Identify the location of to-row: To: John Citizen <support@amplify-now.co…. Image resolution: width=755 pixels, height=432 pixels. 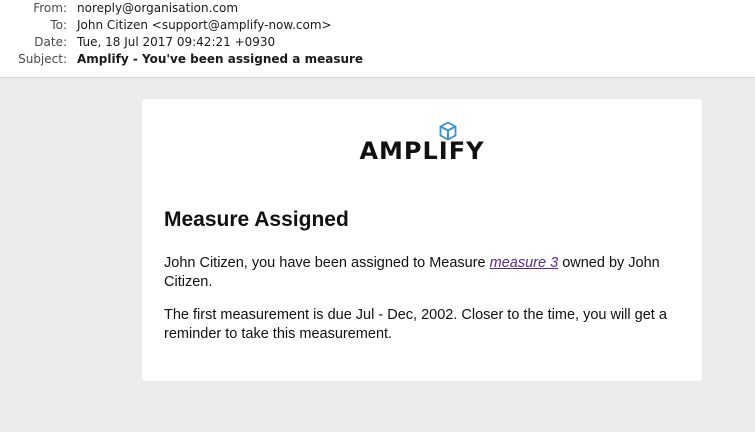
(377, 25).